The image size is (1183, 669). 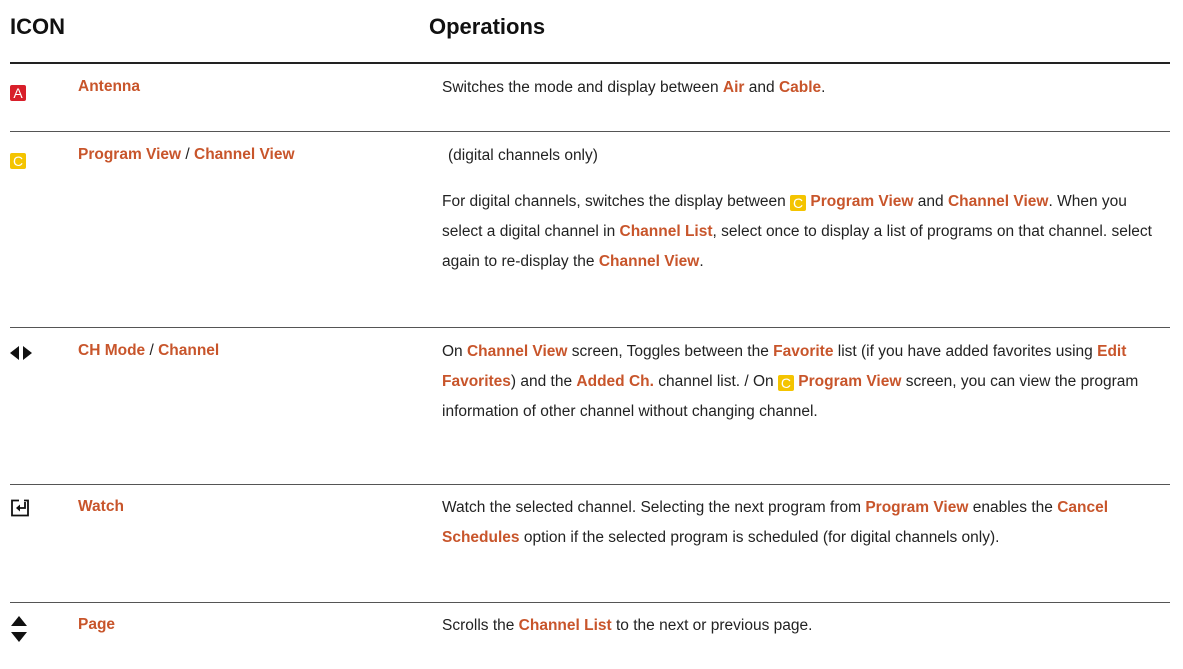 What do you see at coordinates (149, 350) in the screenshot?
I see `row-name-ch-mode: CH Mode / Channel` at bounding box center [149, 350].